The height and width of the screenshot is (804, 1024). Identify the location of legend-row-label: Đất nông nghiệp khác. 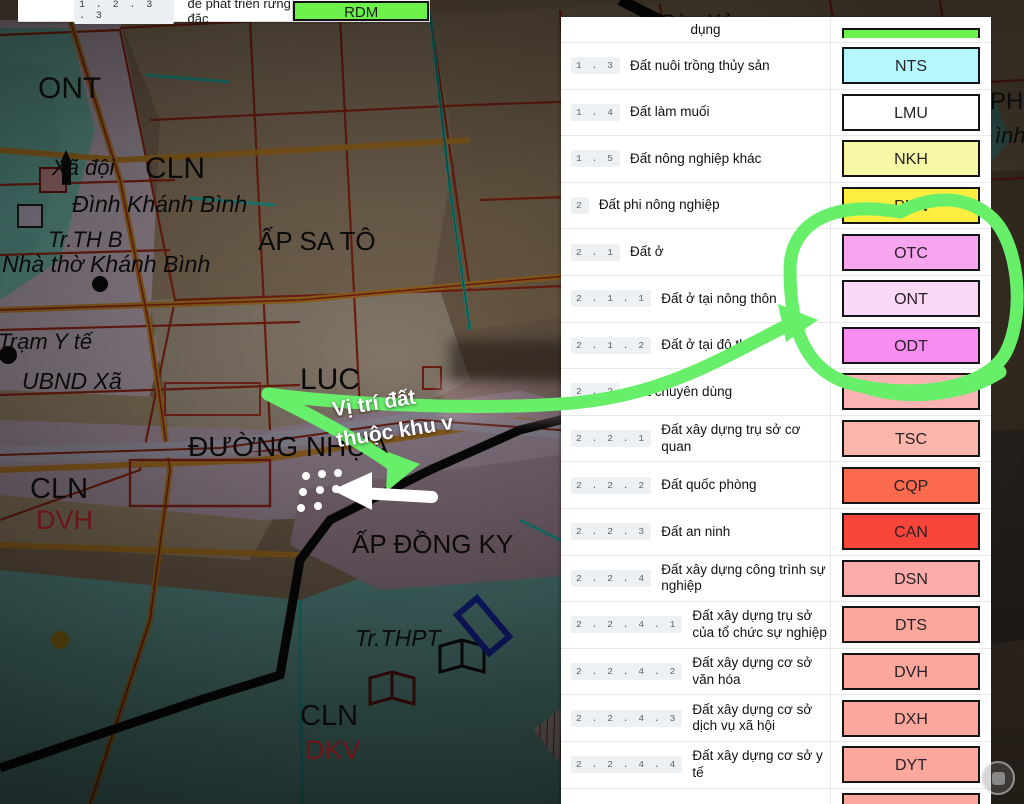
(696, 158).